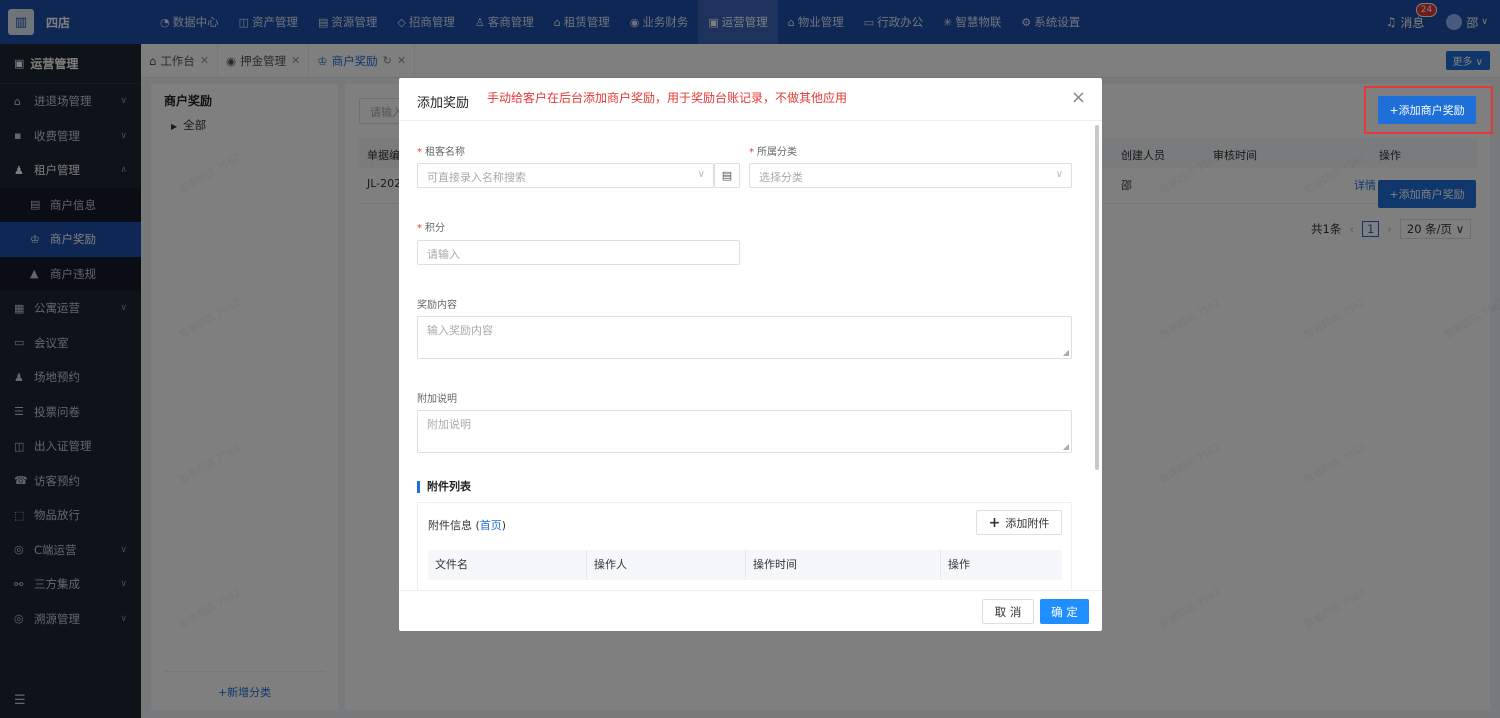 The image size is (1500, 718). Describe the element at coordinates (1427, 110) in the screenshot. I see `add-merchant-reward-button-highlight: +添加商户奖励` at that location.